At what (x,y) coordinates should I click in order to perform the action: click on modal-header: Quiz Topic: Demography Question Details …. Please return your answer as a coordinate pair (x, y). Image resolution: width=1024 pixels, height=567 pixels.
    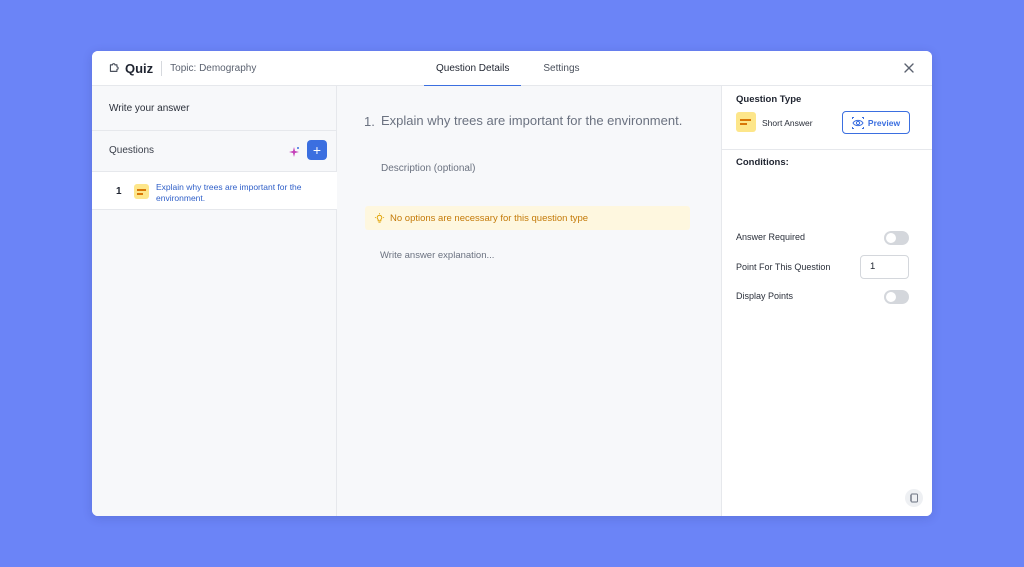
    Looking at the image, I should click on (512, 69).